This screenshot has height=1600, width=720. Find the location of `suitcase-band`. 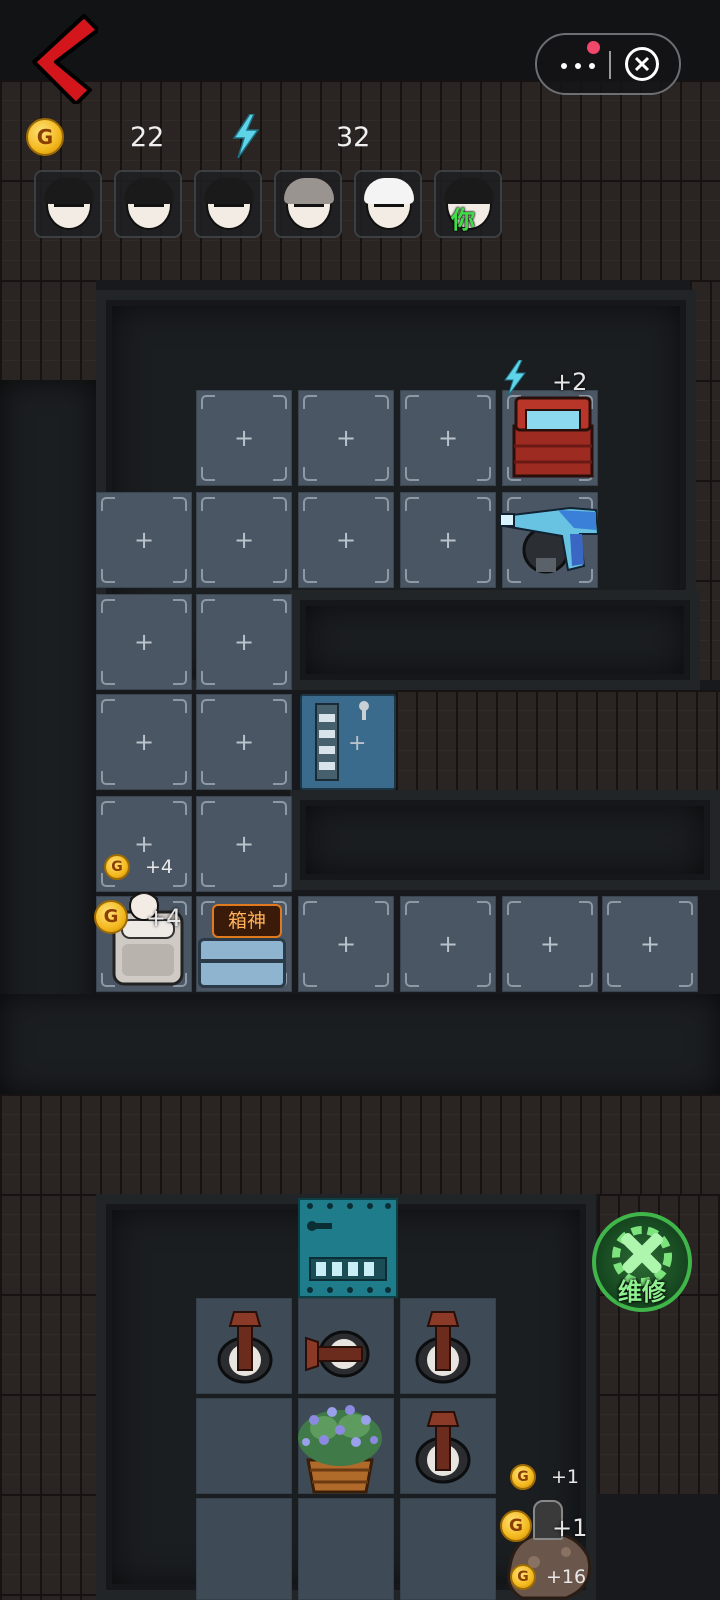

suitcase-band is located at coordinates (242, 961).